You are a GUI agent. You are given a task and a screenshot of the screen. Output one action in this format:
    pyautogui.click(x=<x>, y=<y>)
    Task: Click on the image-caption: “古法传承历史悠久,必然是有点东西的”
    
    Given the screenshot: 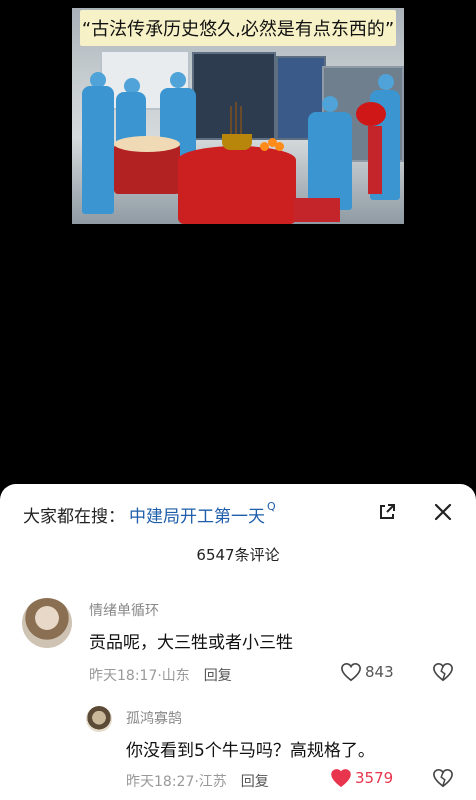 What is the action you would take?
    pyautogui.click(x=238, y=28)
    